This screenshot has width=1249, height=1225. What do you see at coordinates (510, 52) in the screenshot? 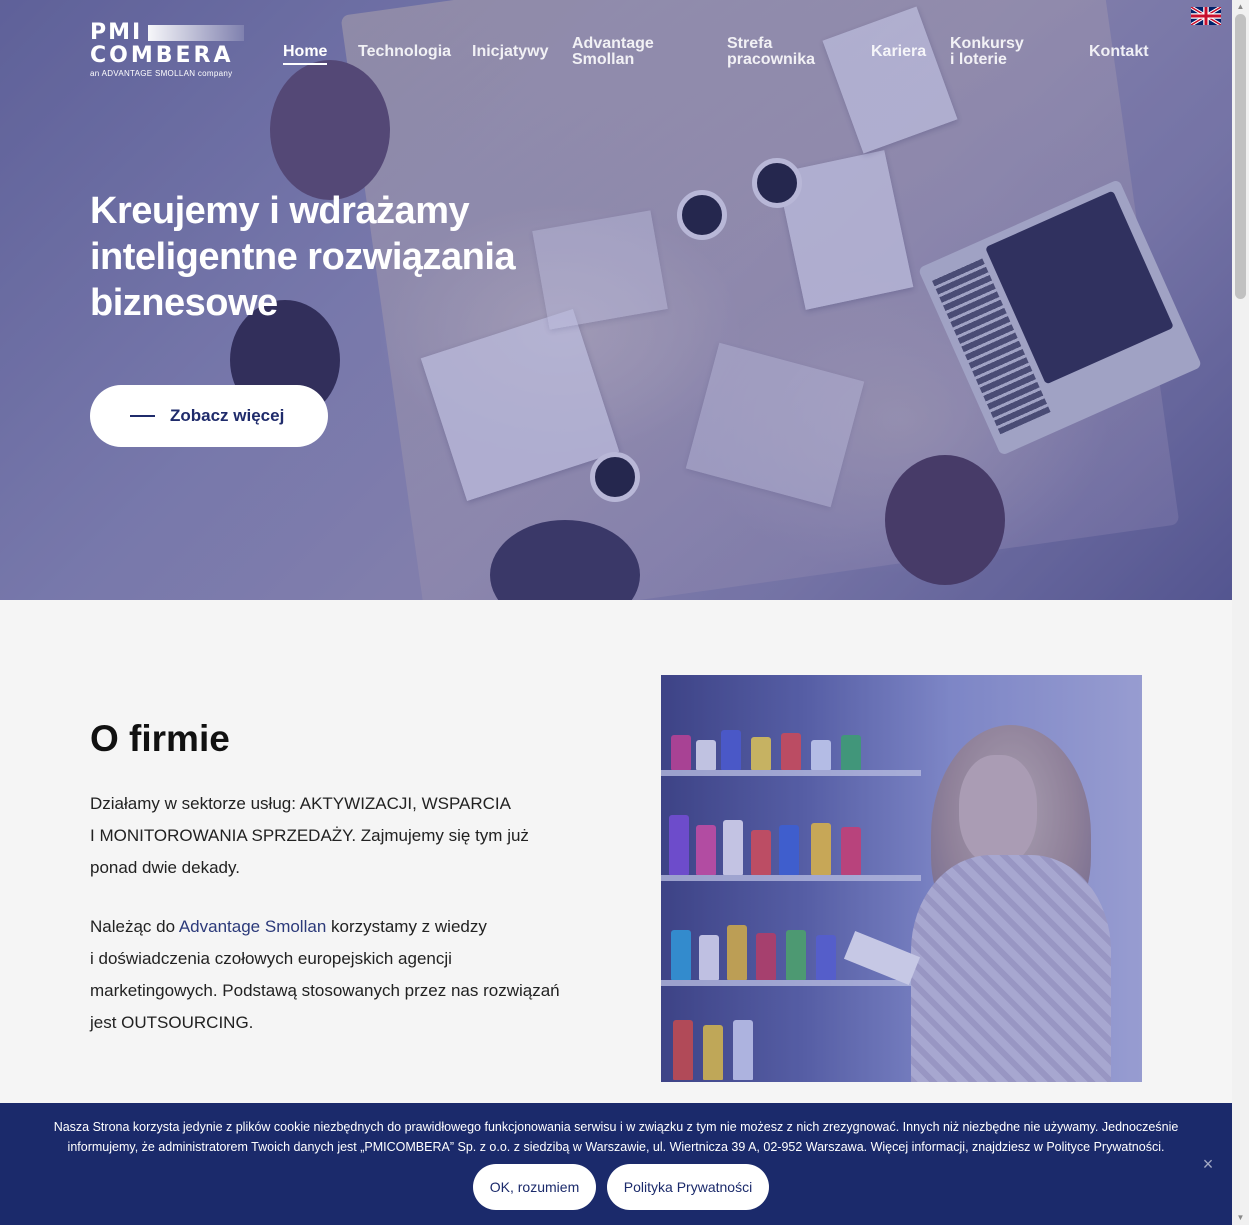
I see `nav-inicjatywy: Inicjatywy` at bounding box center [510, 52].